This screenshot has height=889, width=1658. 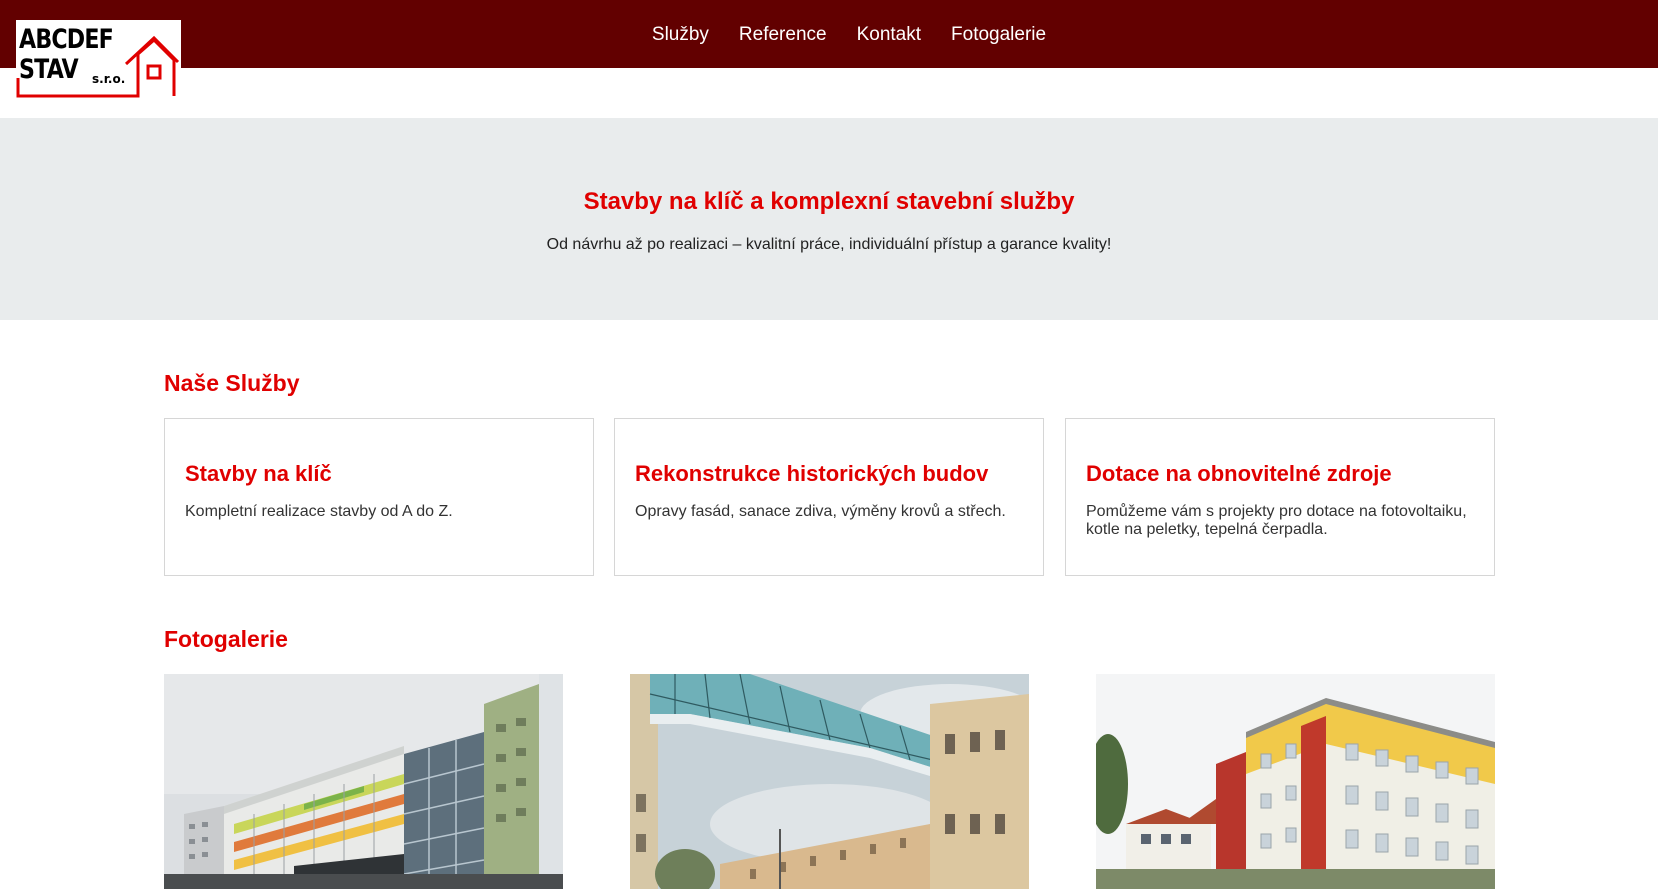 I want to click on nav-item-sluzby: Služby, so click(x=680, y=34).